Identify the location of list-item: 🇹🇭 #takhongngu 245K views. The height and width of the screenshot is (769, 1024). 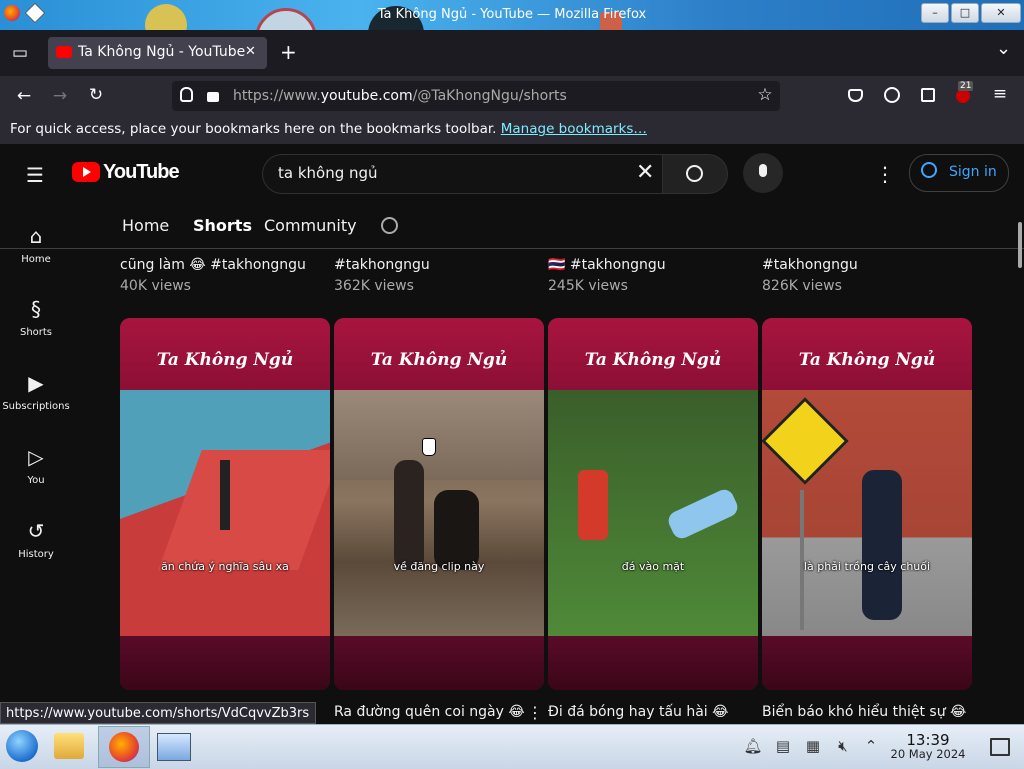
(607, 274).